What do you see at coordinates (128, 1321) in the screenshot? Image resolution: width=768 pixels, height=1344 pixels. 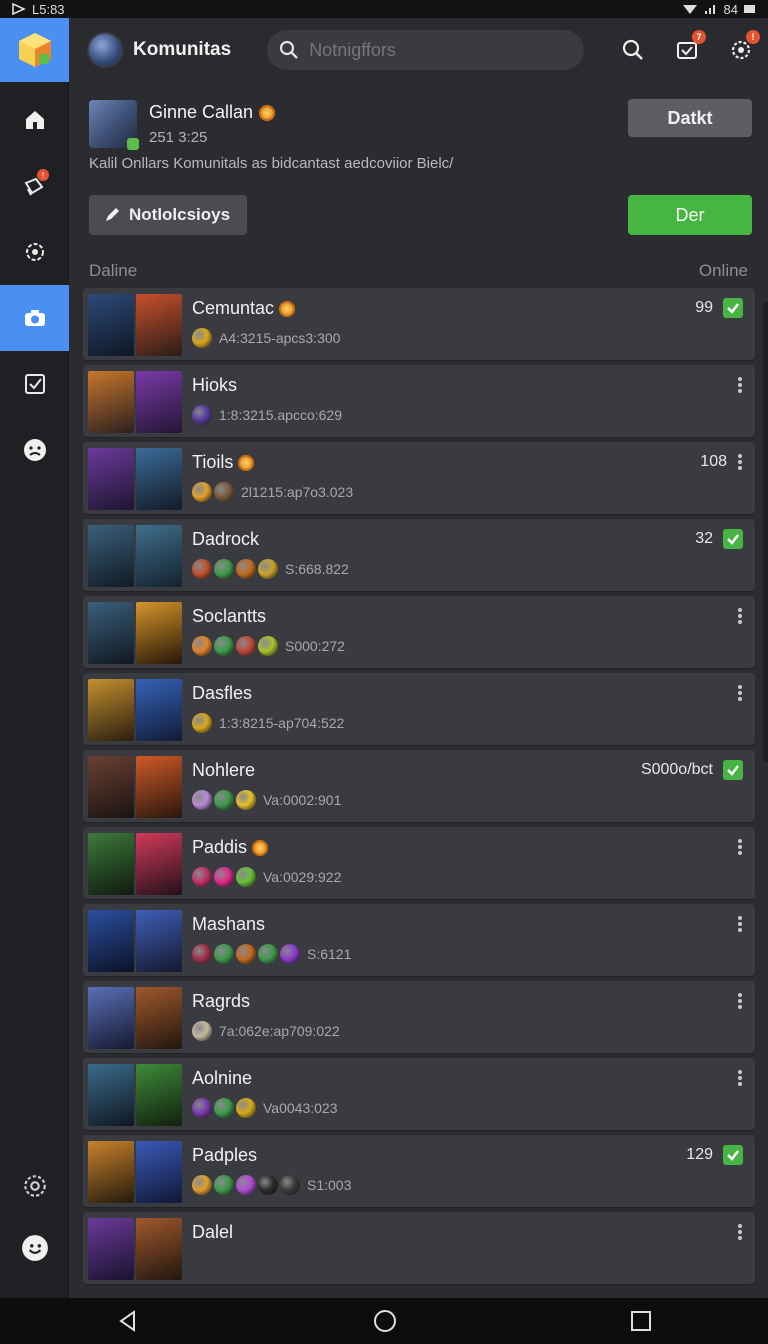 I see `back-icon` at bounding box center [128, 1321].